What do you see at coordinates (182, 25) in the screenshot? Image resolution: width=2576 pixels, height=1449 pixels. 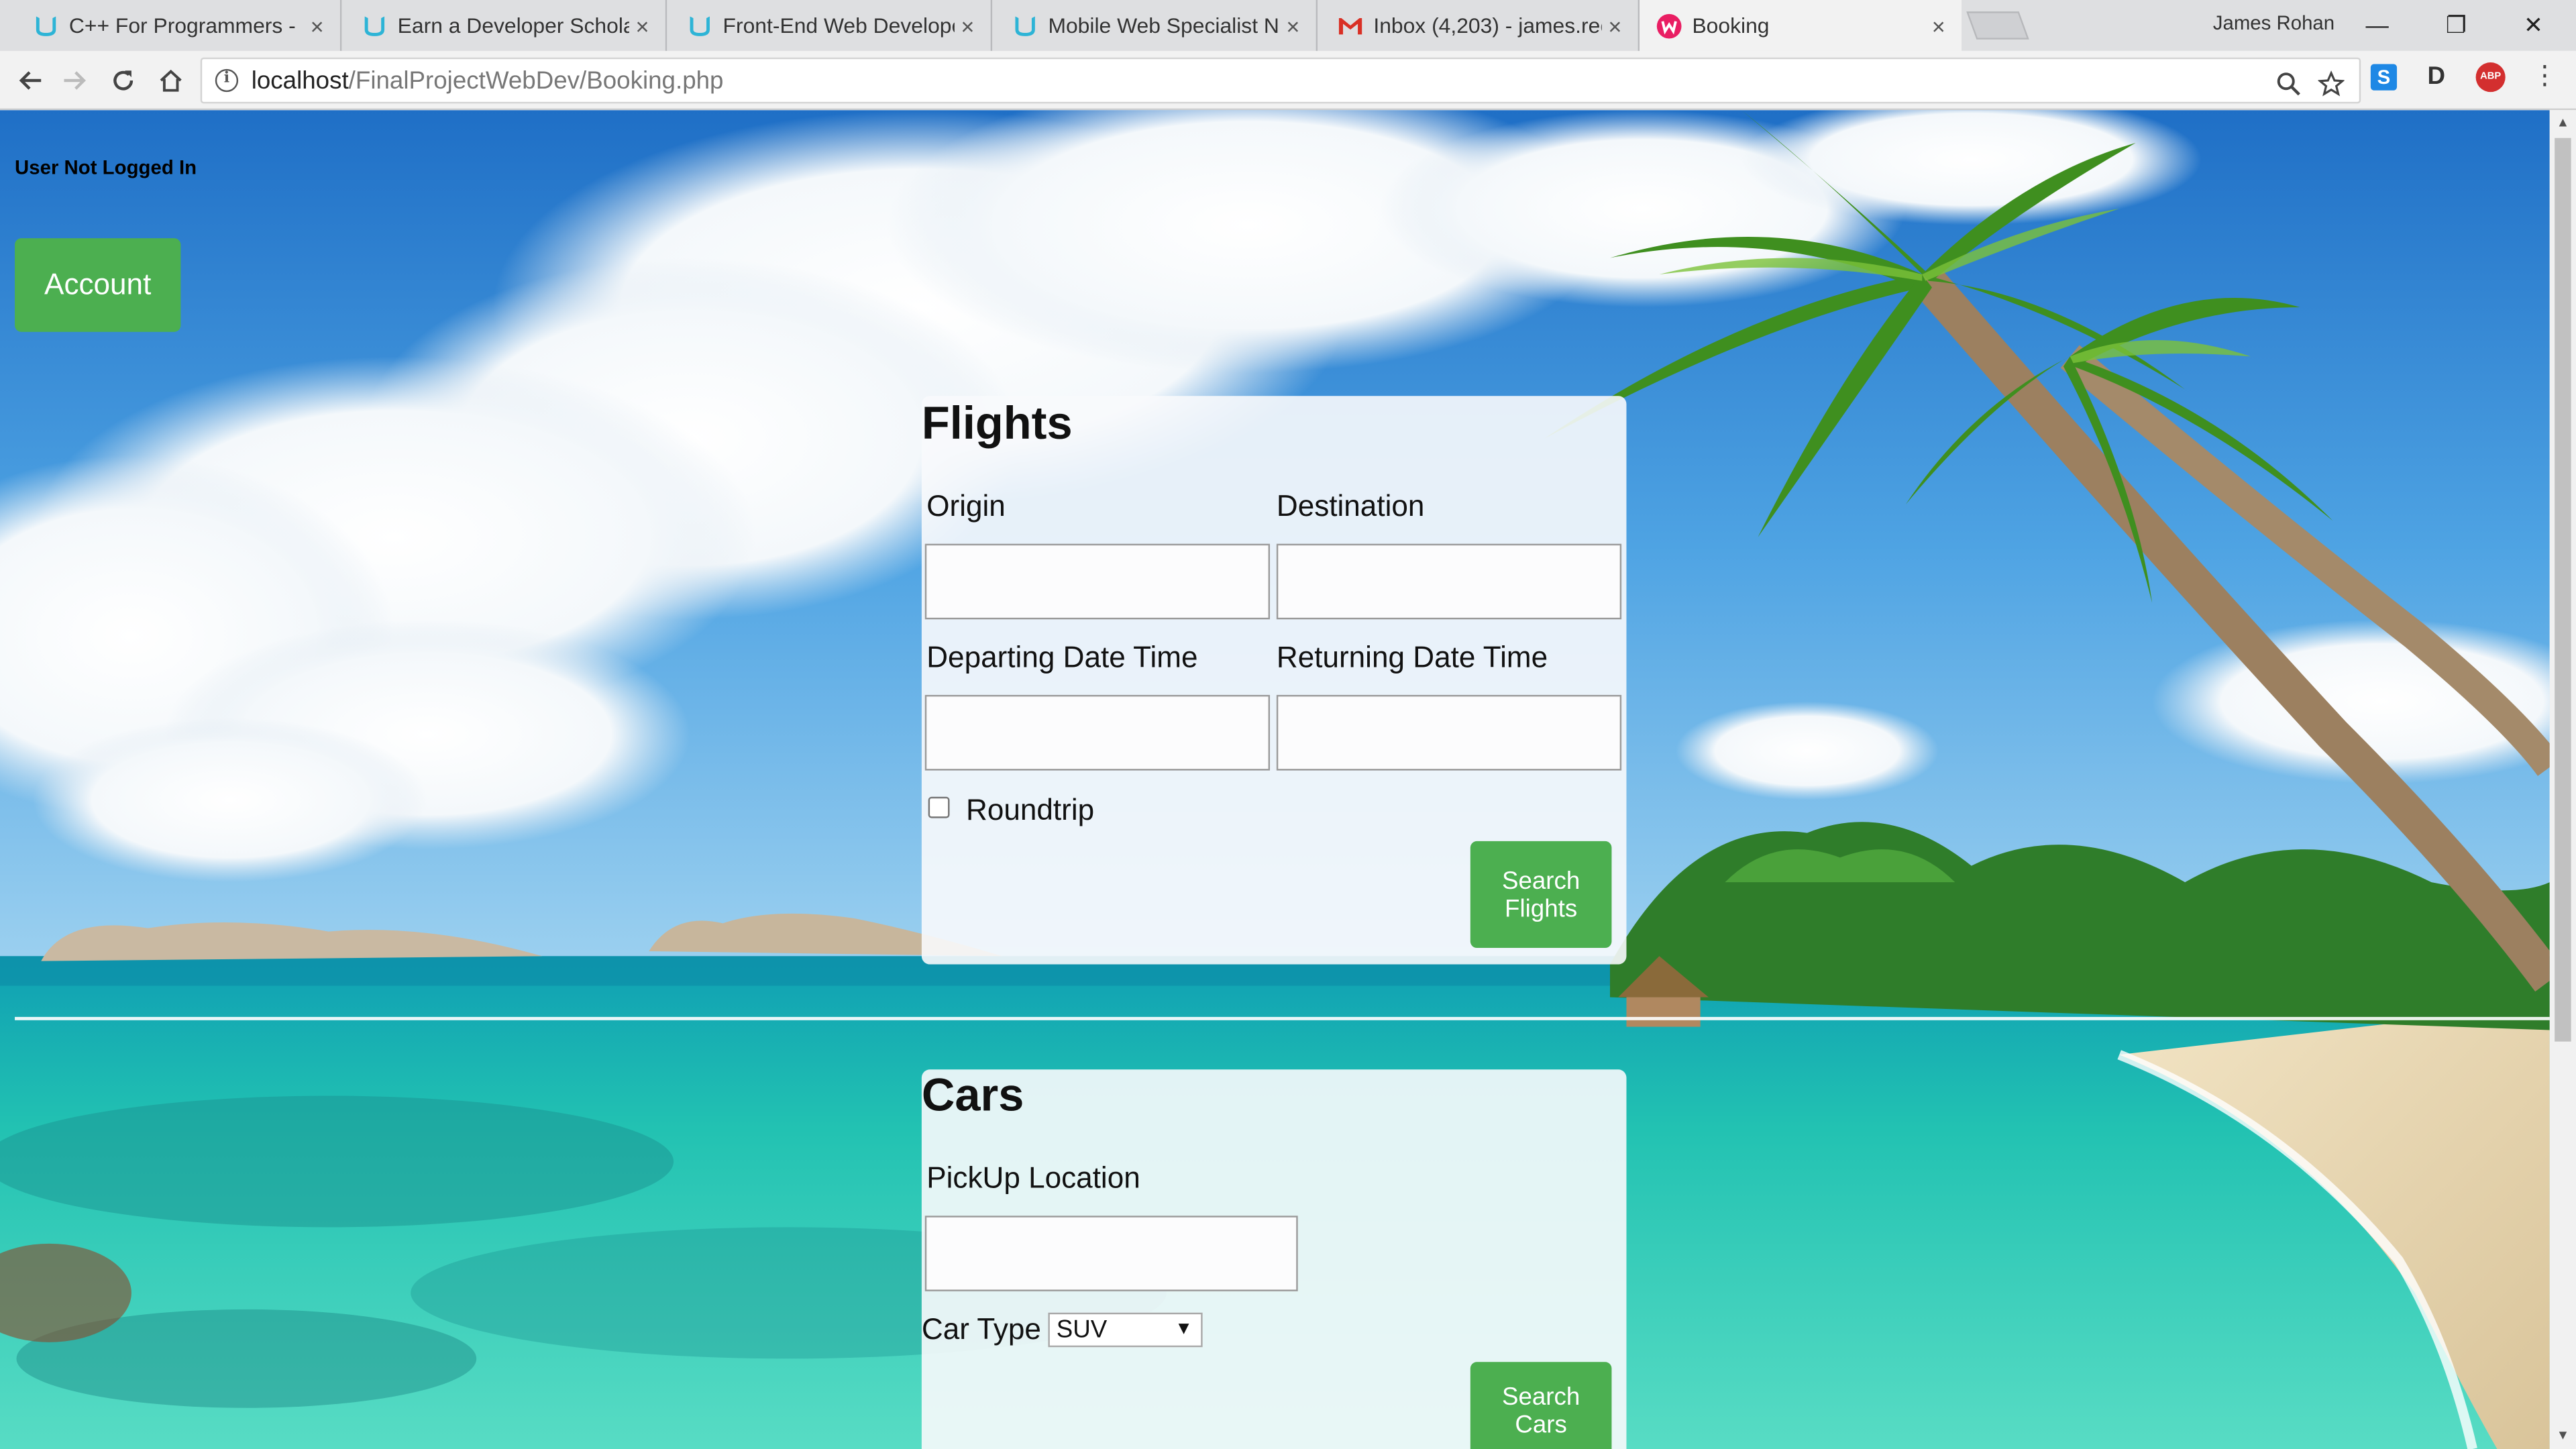 I see `tab-title: C++ For Programmers -` at bounding box center [182, 25].